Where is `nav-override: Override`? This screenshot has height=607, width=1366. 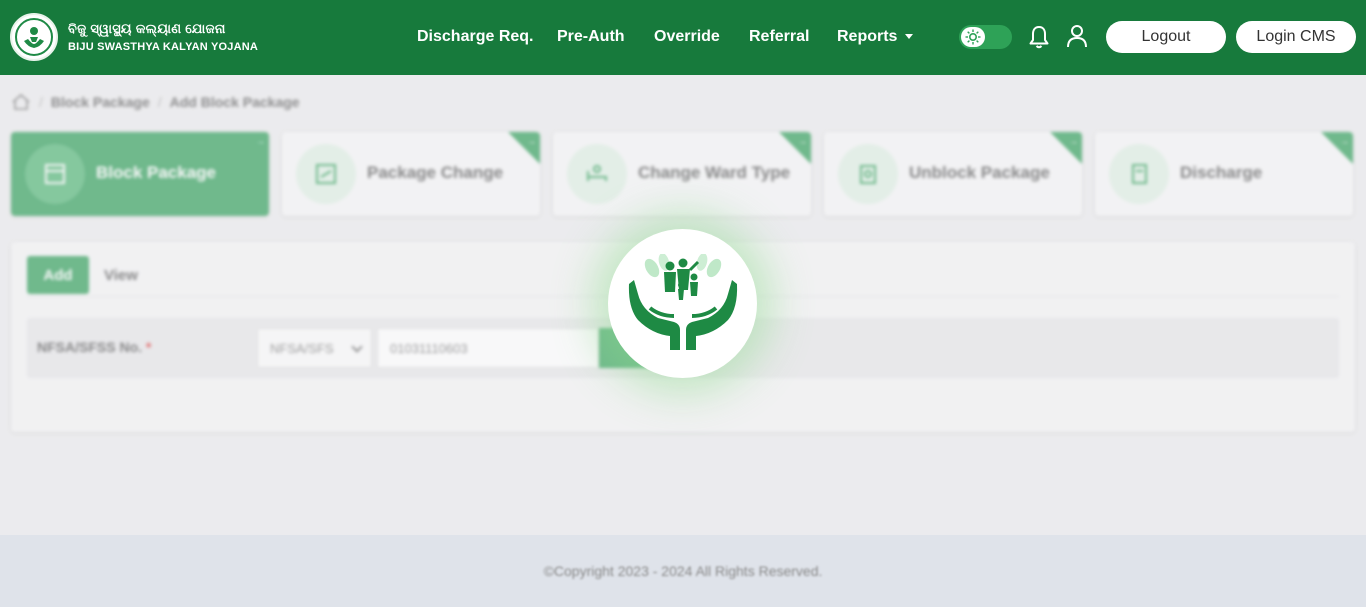
nav-override: Override is located at coordinates (687, 37).